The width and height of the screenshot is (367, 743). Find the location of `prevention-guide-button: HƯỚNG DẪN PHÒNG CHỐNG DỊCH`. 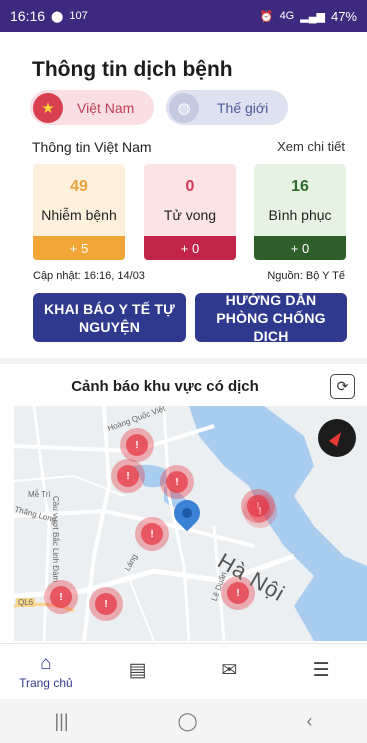

prevention-guide-button: HƯỚNG DẪN PHÒNG CHỐNG DỊCH is located at coordinates (271, 318).